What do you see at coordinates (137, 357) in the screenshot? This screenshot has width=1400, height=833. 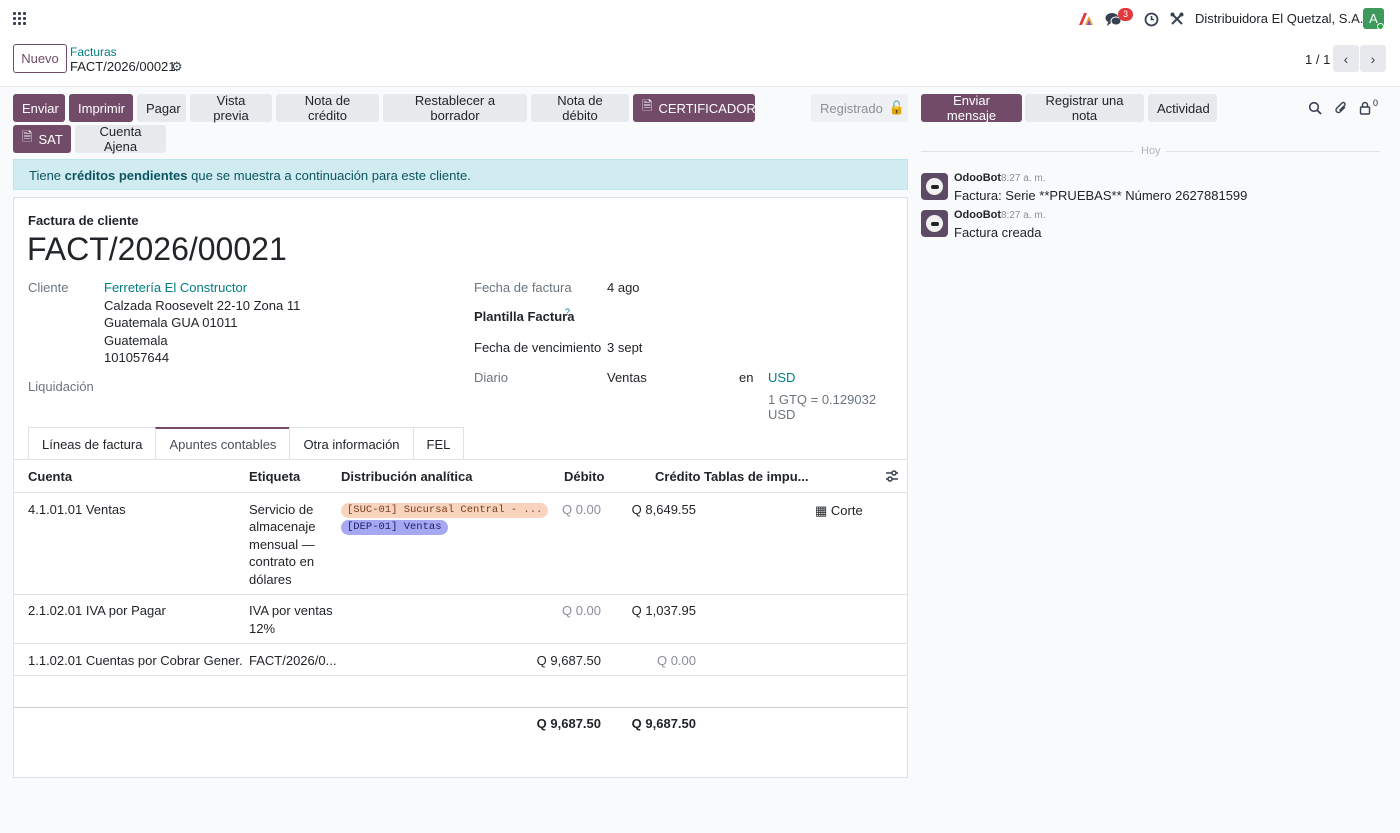 I see `customer-tax-id: 101057644` at bounding box center [137, 357].